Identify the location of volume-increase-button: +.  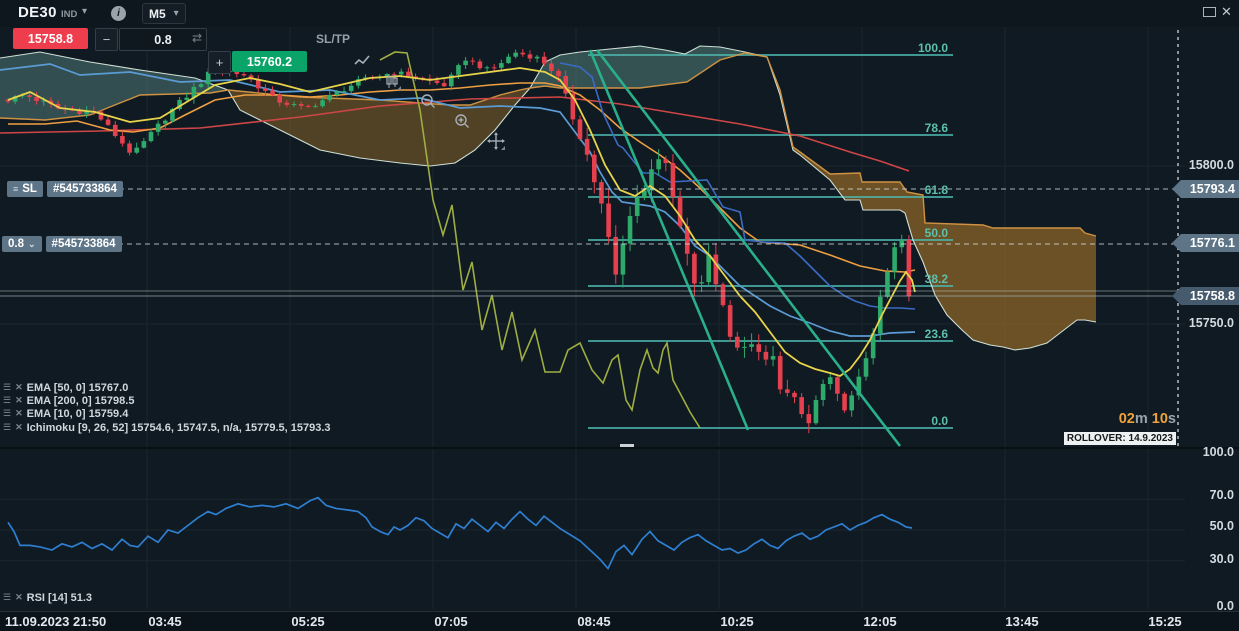
(219, 62).